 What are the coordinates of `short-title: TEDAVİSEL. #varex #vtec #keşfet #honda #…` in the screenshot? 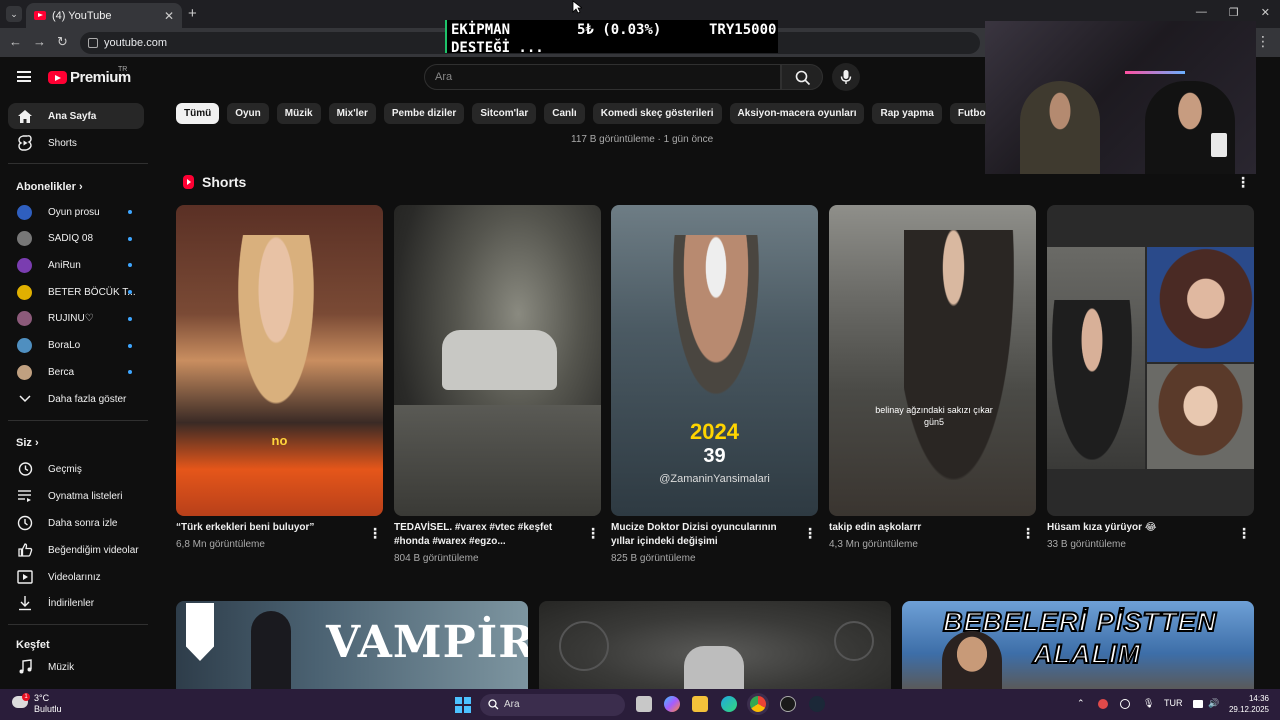 It's located at (484, 535).